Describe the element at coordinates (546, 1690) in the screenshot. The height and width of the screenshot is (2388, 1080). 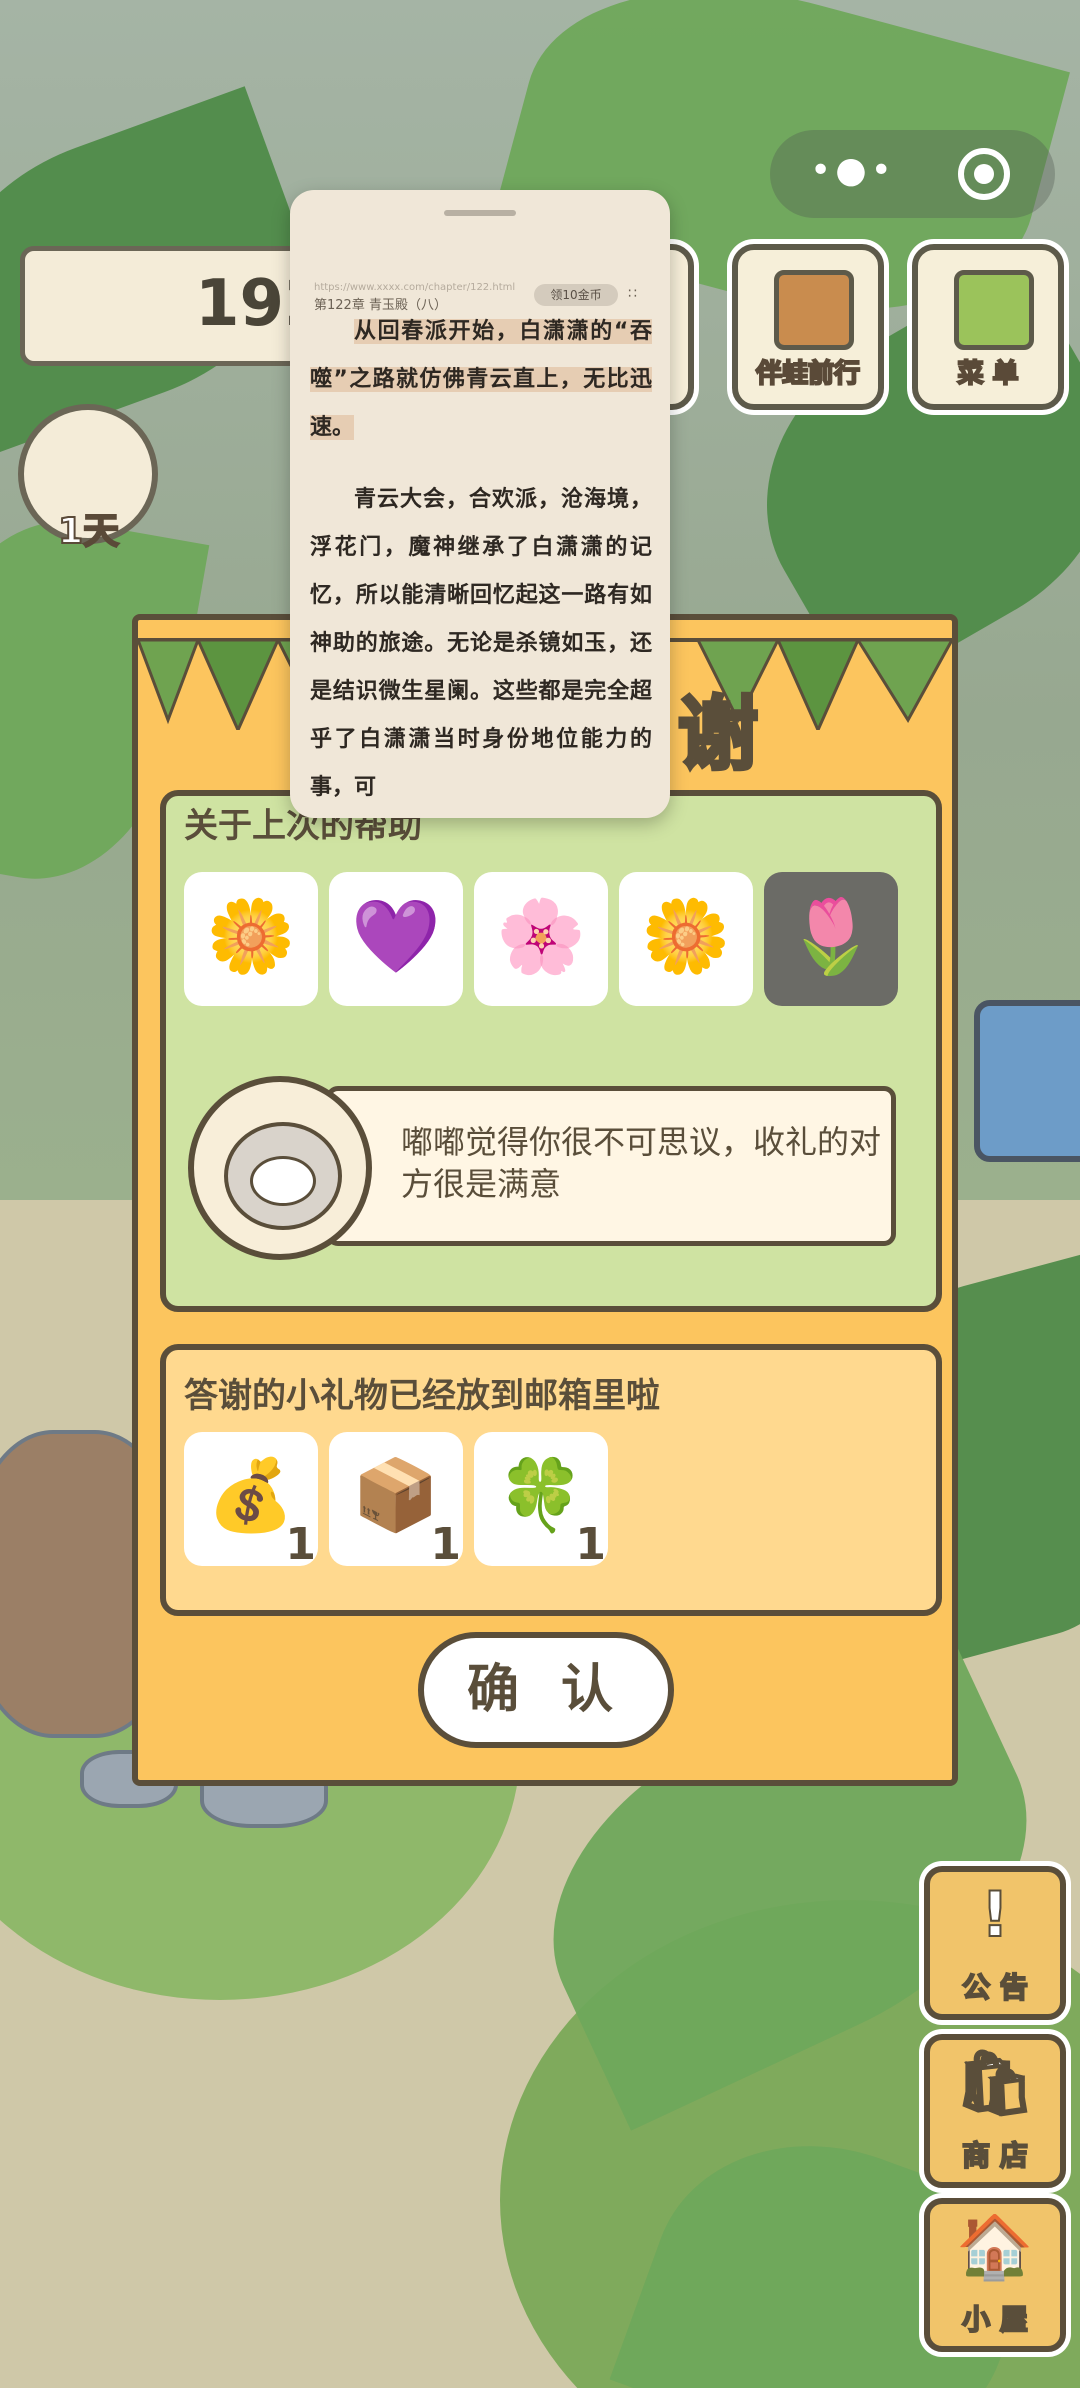
I see `confirm-button: 确 认` at that location.